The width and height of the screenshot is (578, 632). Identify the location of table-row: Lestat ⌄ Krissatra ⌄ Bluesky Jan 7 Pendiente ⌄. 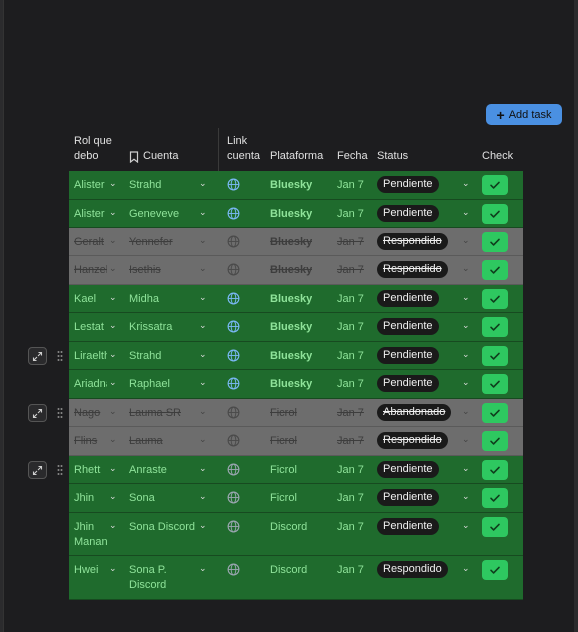
(296, 327).